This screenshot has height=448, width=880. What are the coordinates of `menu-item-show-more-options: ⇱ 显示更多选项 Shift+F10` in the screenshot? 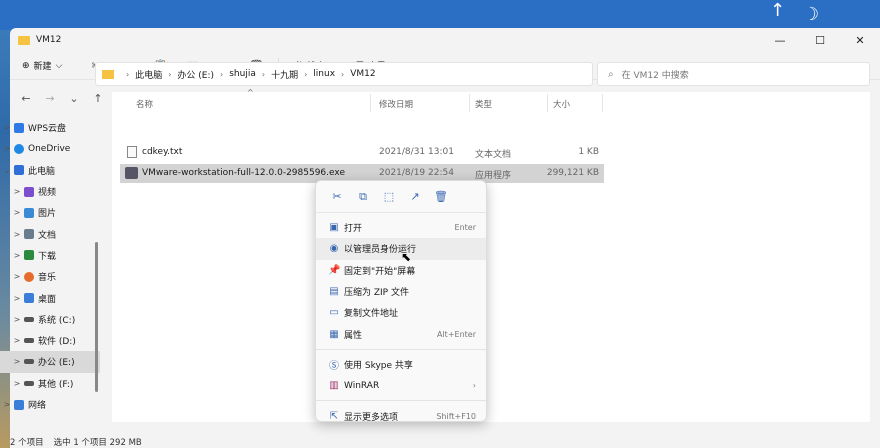 It's located at (401, 415).